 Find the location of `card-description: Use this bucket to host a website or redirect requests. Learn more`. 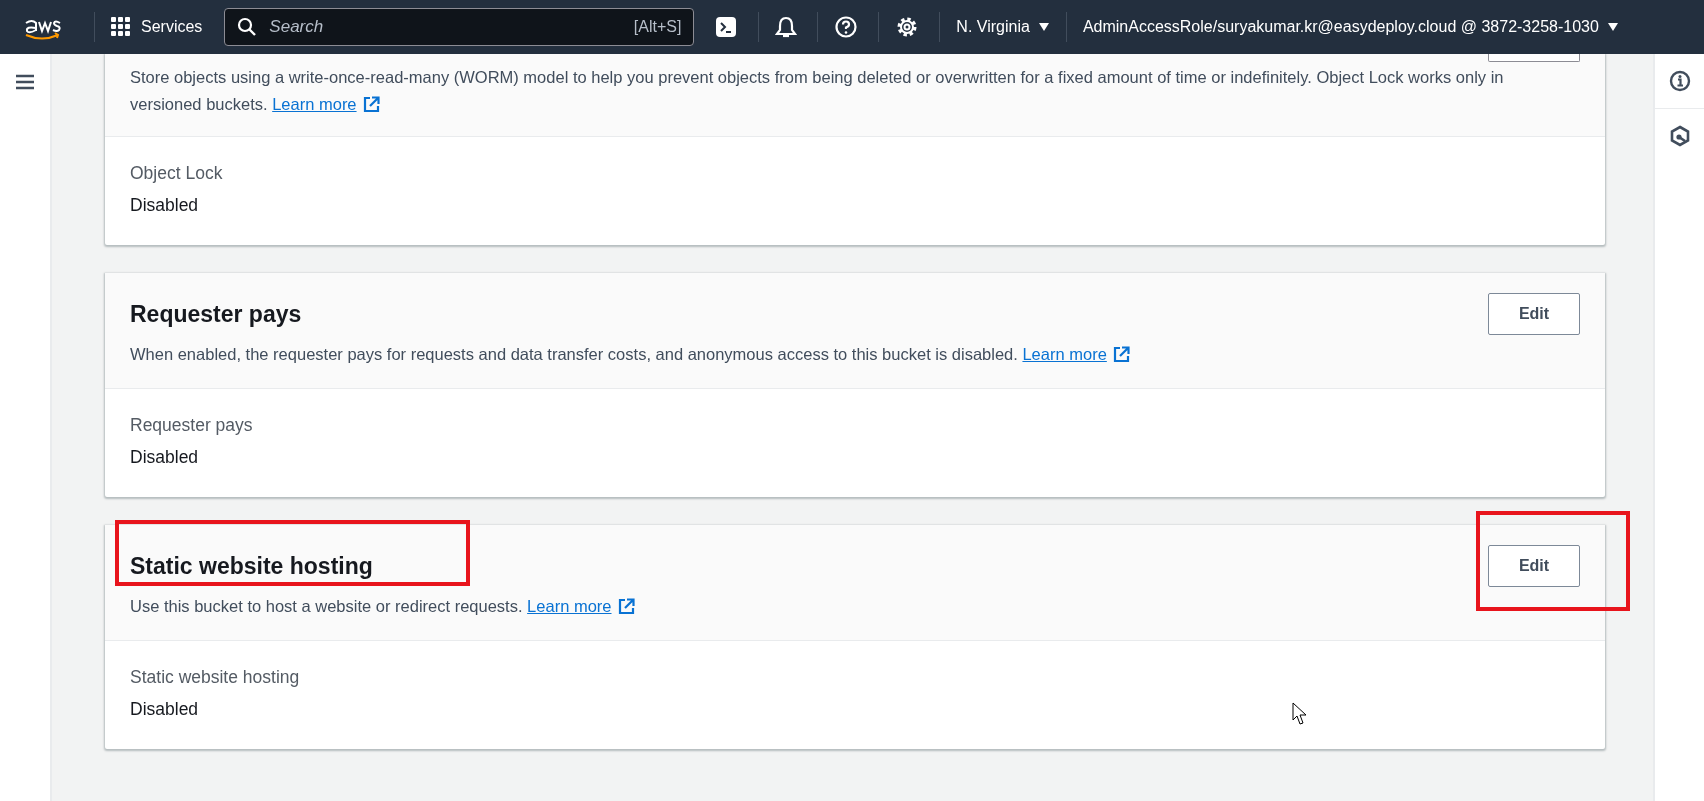

card-description: Use this bucket to host a website or redirect requests. Learn more is located at coordinates (855, 606).